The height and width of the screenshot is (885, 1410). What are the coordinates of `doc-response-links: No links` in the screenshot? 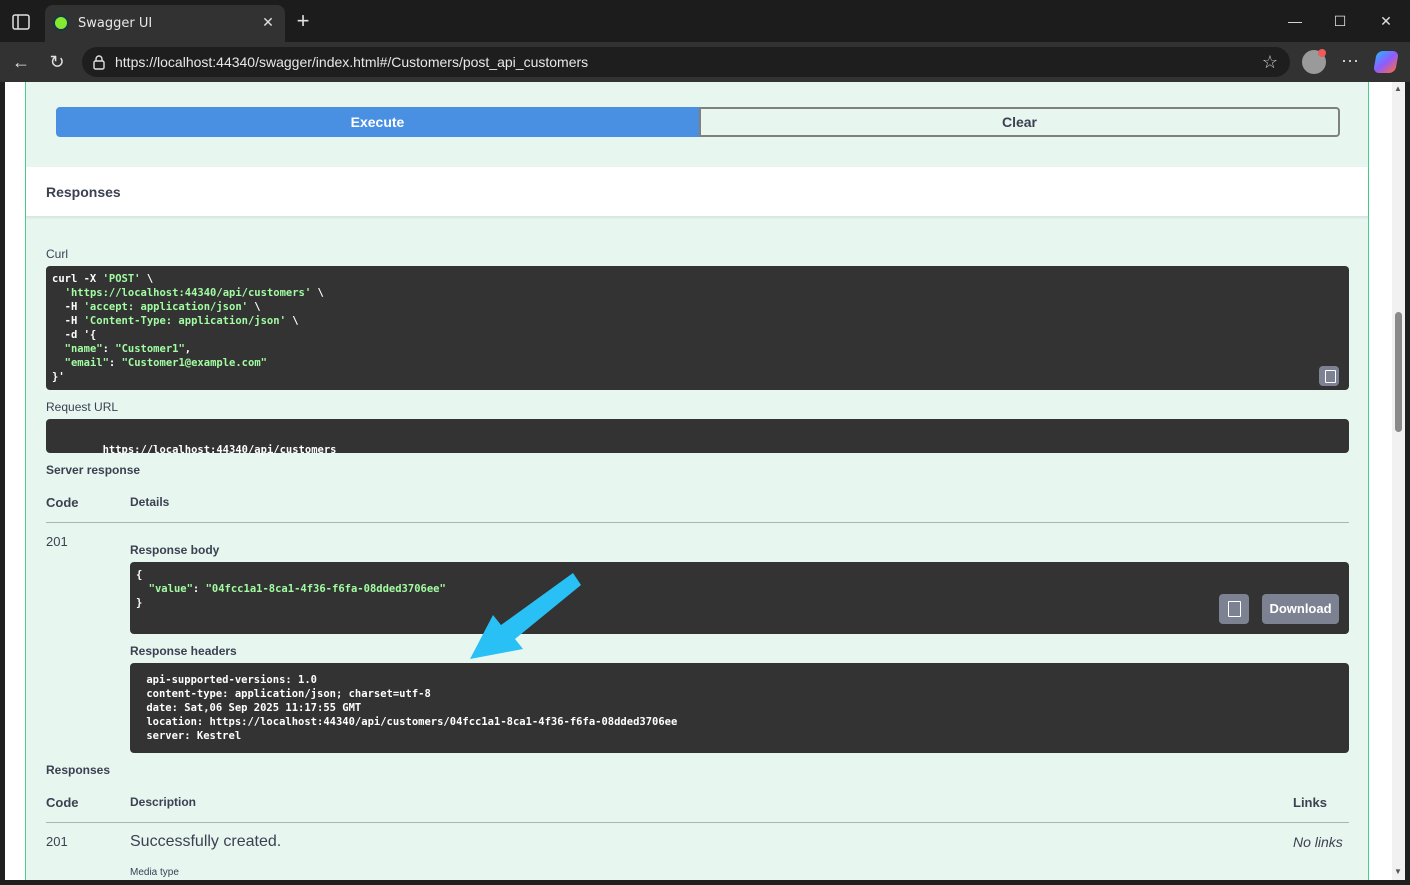 It's located at (1318, 842).